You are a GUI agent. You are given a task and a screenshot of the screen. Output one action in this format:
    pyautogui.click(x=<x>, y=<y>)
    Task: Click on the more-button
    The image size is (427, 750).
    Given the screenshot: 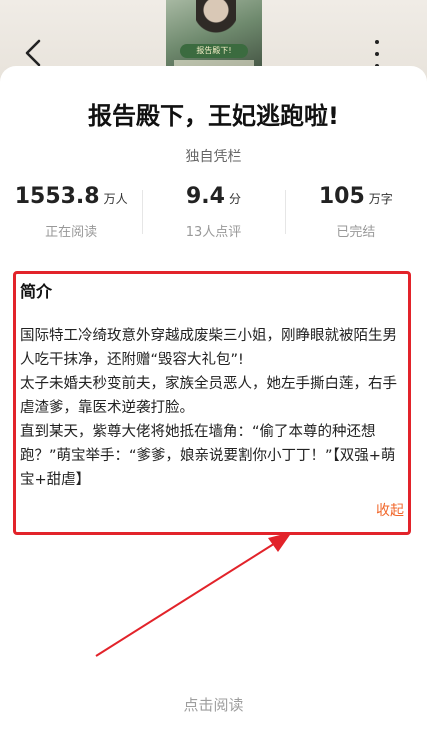 What is the action you would take?
    pyautogui.click(x=377, y=54)
    